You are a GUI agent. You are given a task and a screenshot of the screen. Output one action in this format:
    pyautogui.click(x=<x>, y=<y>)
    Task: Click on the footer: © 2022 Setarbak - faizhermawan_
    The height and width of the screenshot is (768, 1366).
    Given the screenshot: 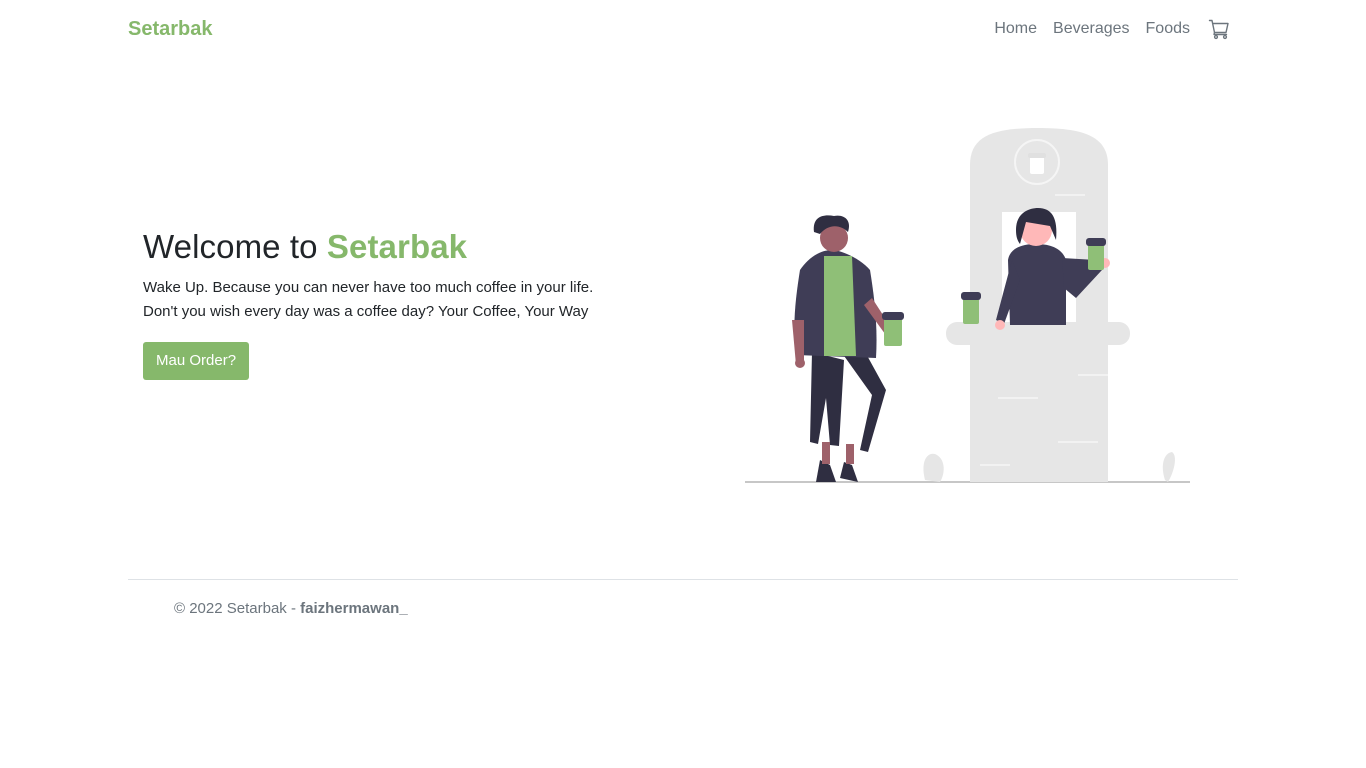 What is the action you would take?
    pyautogui.click(x=291, y=608)
    